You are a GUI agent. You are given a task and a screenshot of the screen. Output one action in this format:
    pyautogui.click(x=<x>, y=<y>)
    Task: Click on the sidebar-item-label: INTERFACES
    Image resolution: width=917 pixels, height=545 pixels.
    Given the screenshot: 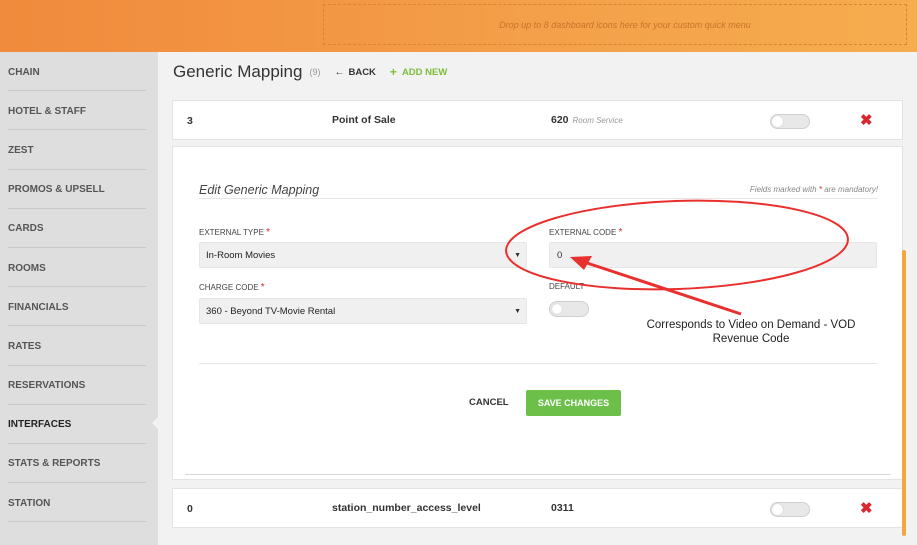 What is the action you would take?
    pyautogui.click(x=40, y=425)
    